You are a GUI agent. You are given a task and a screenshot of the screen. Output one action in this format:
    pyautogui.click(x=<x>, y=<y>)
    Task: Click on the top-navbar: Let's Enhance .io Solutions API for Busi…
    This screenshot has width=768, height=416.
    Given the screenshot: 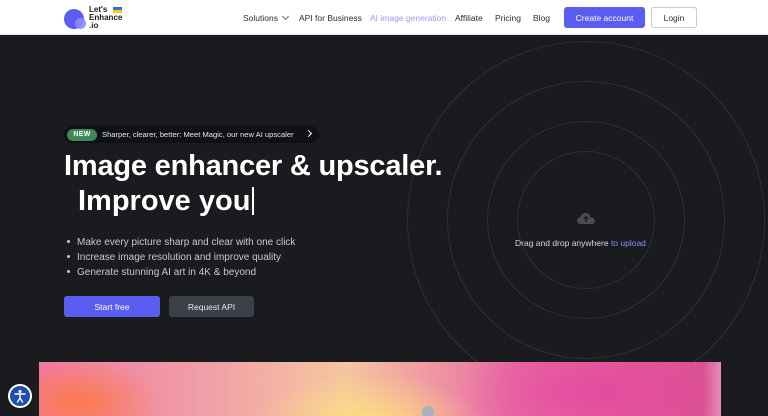 What is the action you would take?
    pyautogui.click(x=384, y=17)
    